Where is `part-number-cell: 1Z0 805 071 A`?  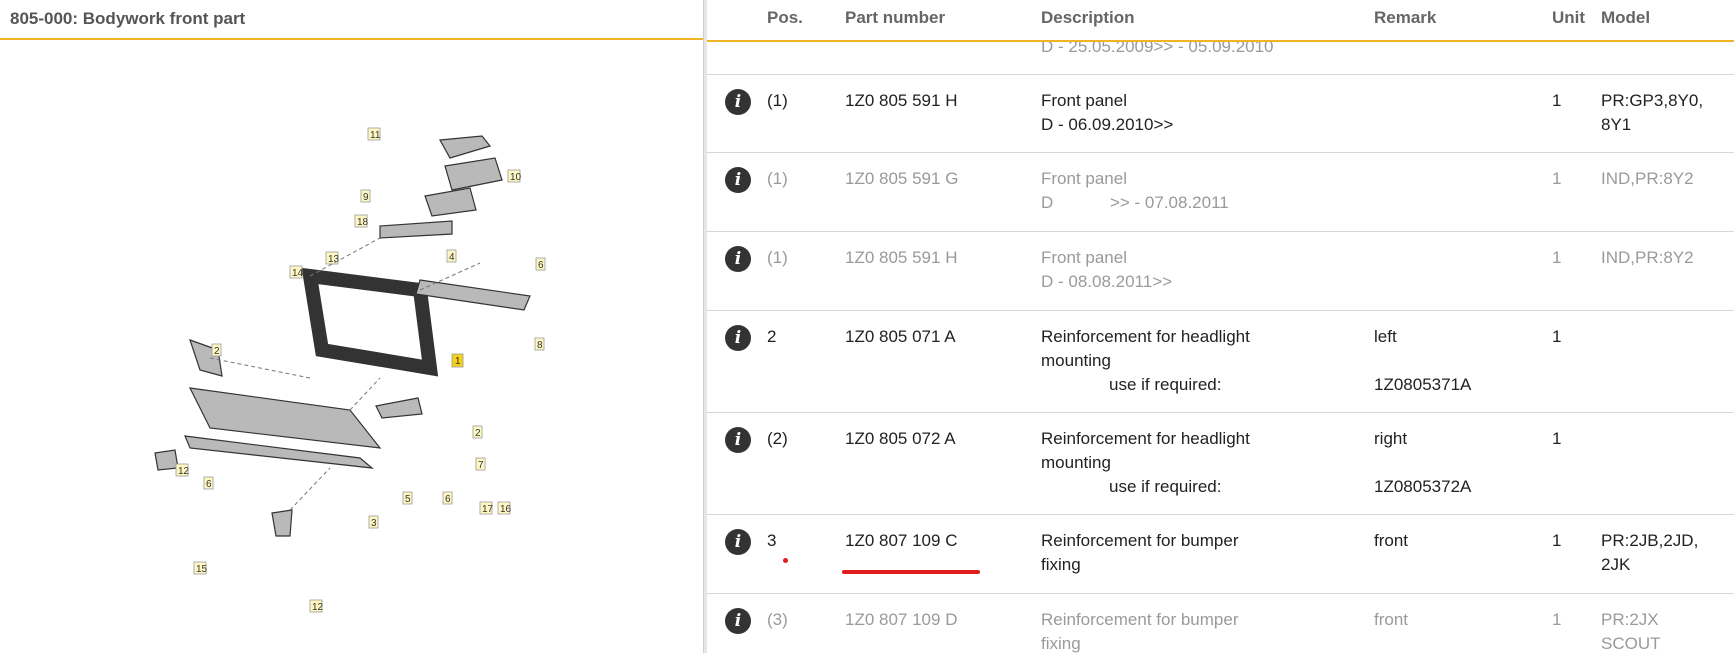
part-number-cell: 1Z0 805 071 A is located at coordinates (900, 337).